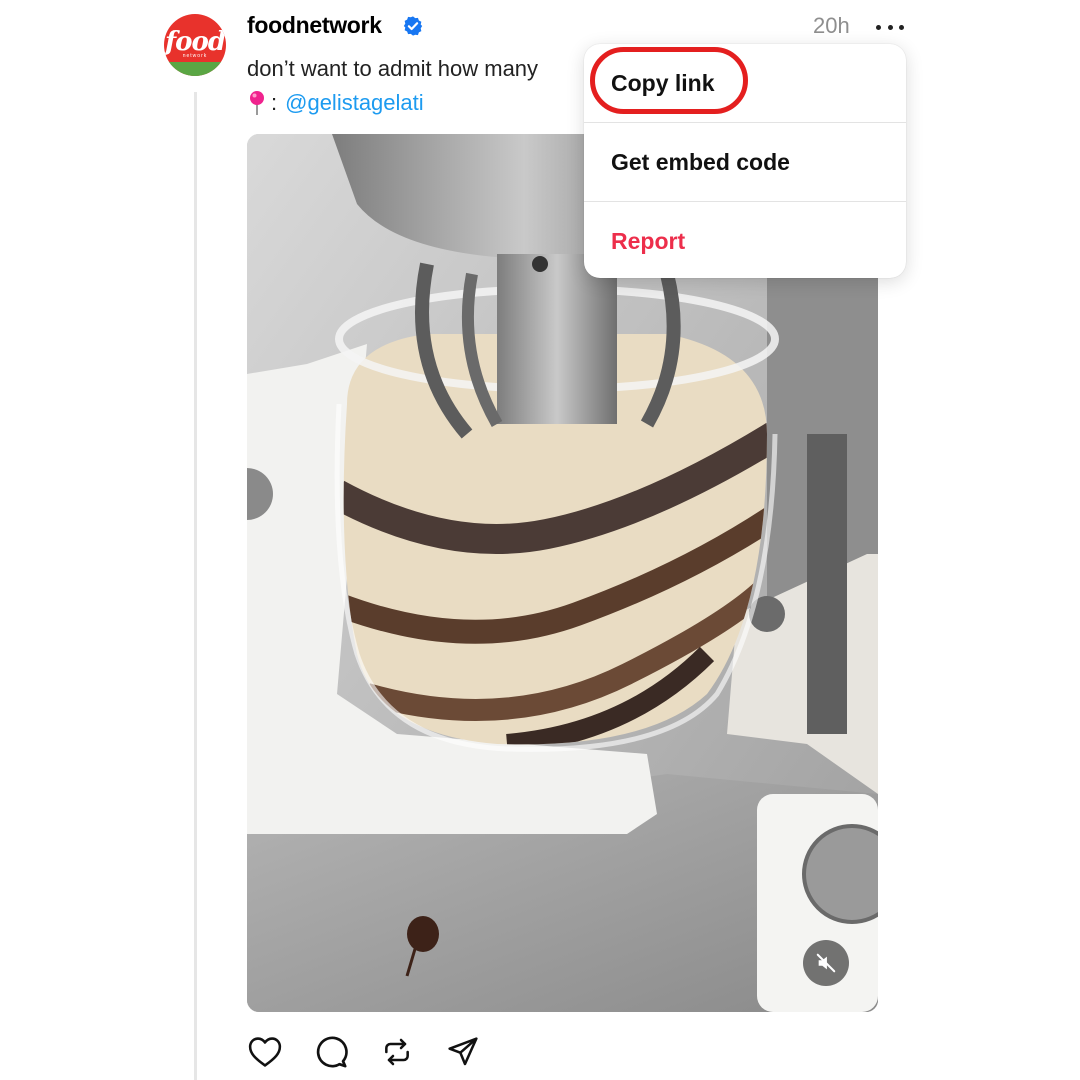 The height and width of the screenshot is (1080, 1080). What do you see at coordinates (195, 586) in the screenshot?
I see `thread-line` at bounding box center [195, 586].